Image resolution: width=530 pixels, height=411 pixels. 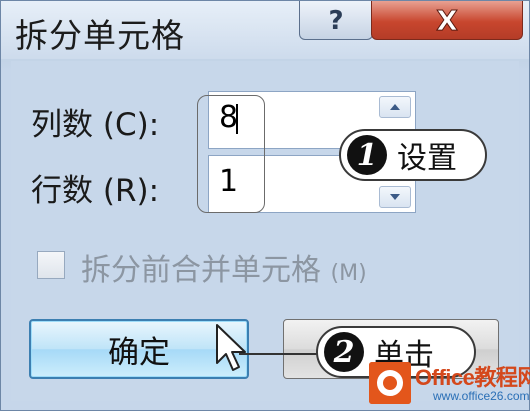 I want to click on mouse-cursor-icon, so click(x=232, y=350).